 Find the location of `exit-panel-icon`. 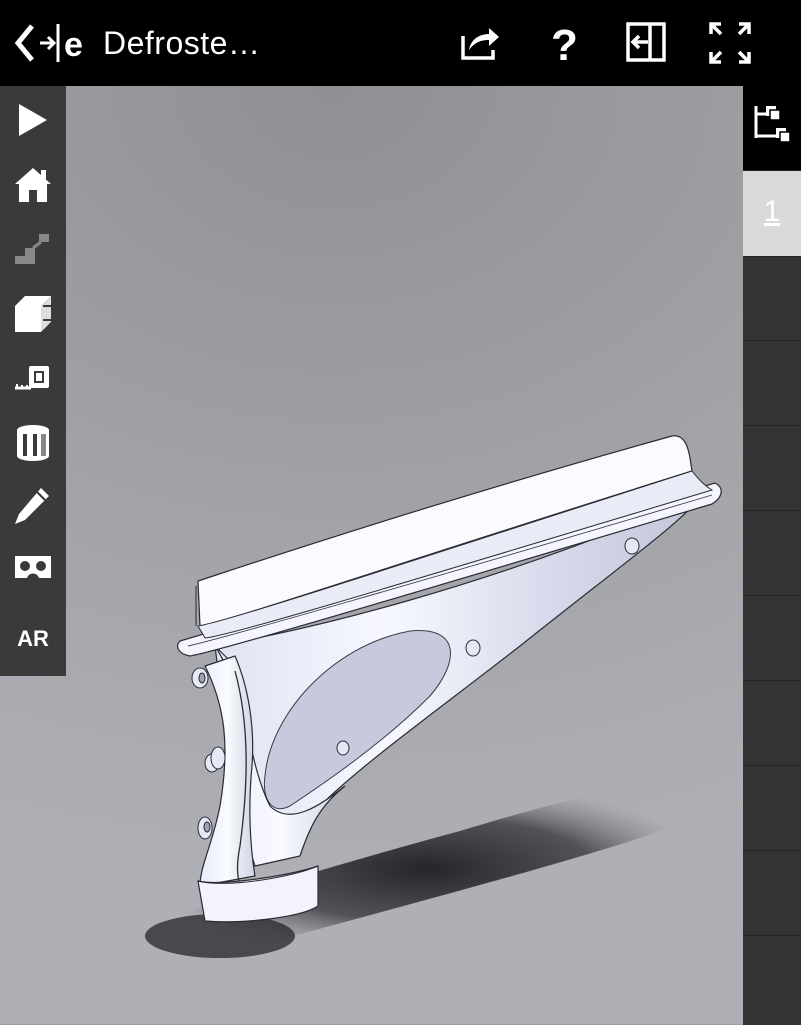

exit-panel-icon is located at coordinates (647, 43).